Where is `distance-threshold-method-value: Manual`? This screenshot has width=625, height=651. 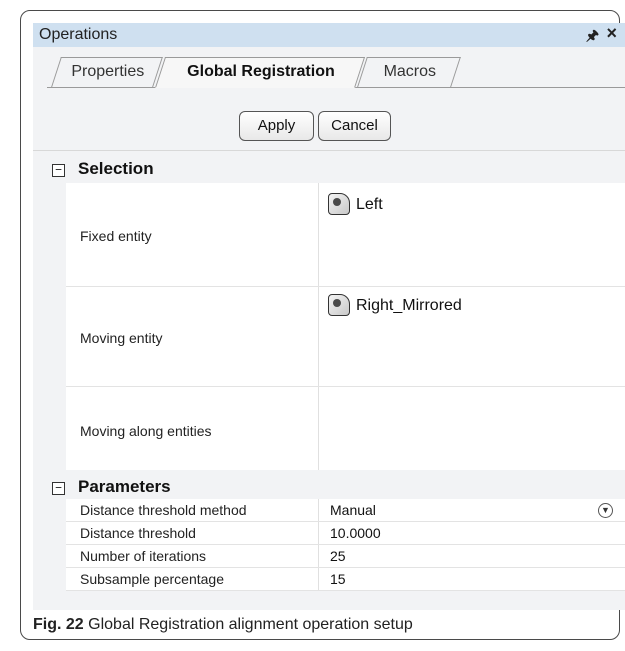
distance-threshold-method-value: Manual is located at coordinates (353, 510).